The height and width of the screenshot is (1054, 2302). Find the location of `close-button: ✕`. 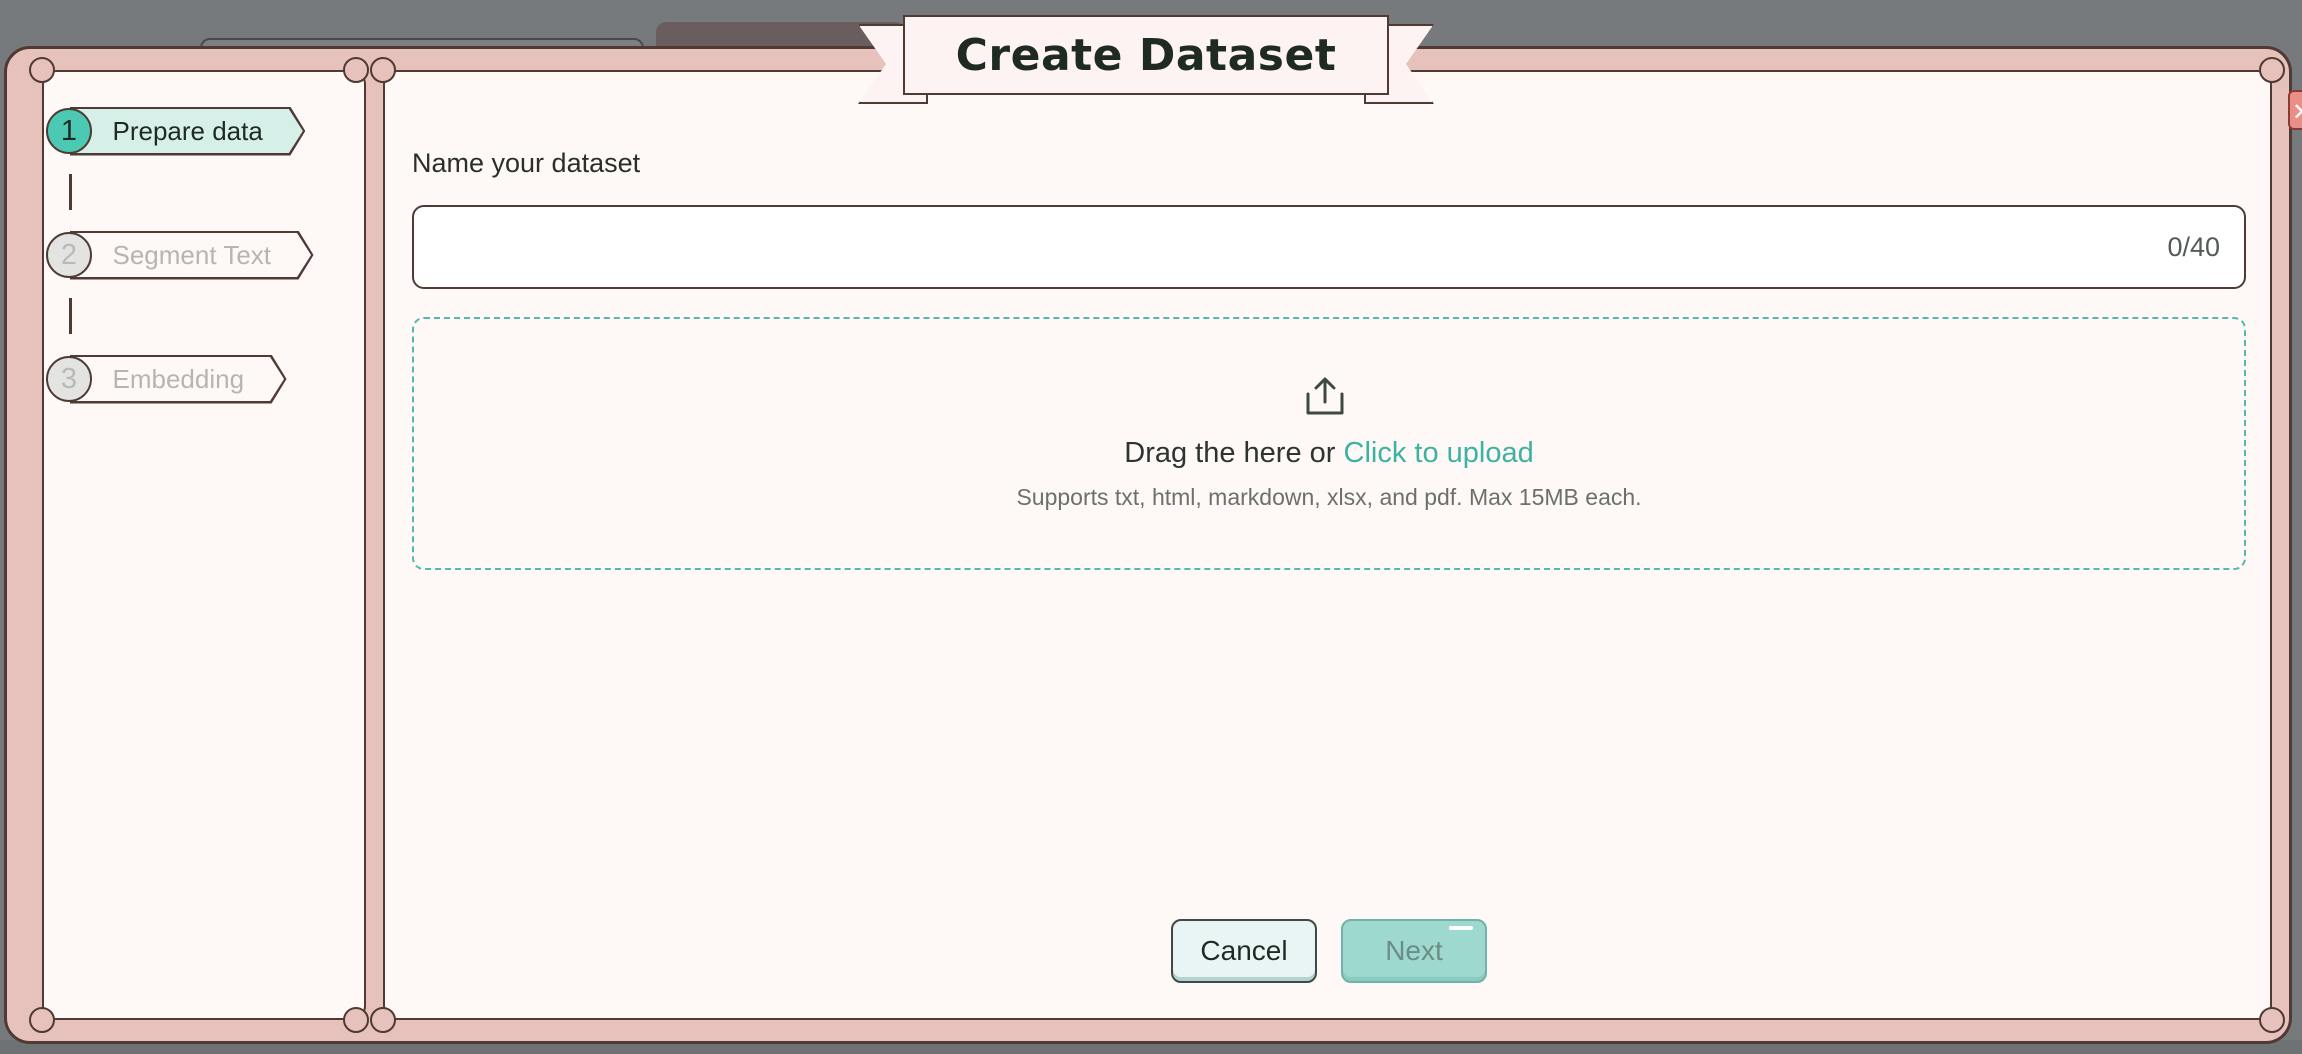

close-button: ✕ is located at coordinates (2295, 110).